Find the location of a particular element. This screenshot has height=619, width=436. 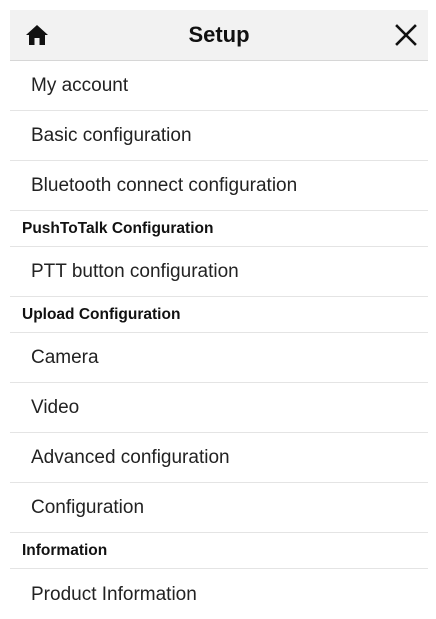

menu-item-bluetooth-connect-configuration: Bluetooth connect configuration is located at coordinates (219, 186).